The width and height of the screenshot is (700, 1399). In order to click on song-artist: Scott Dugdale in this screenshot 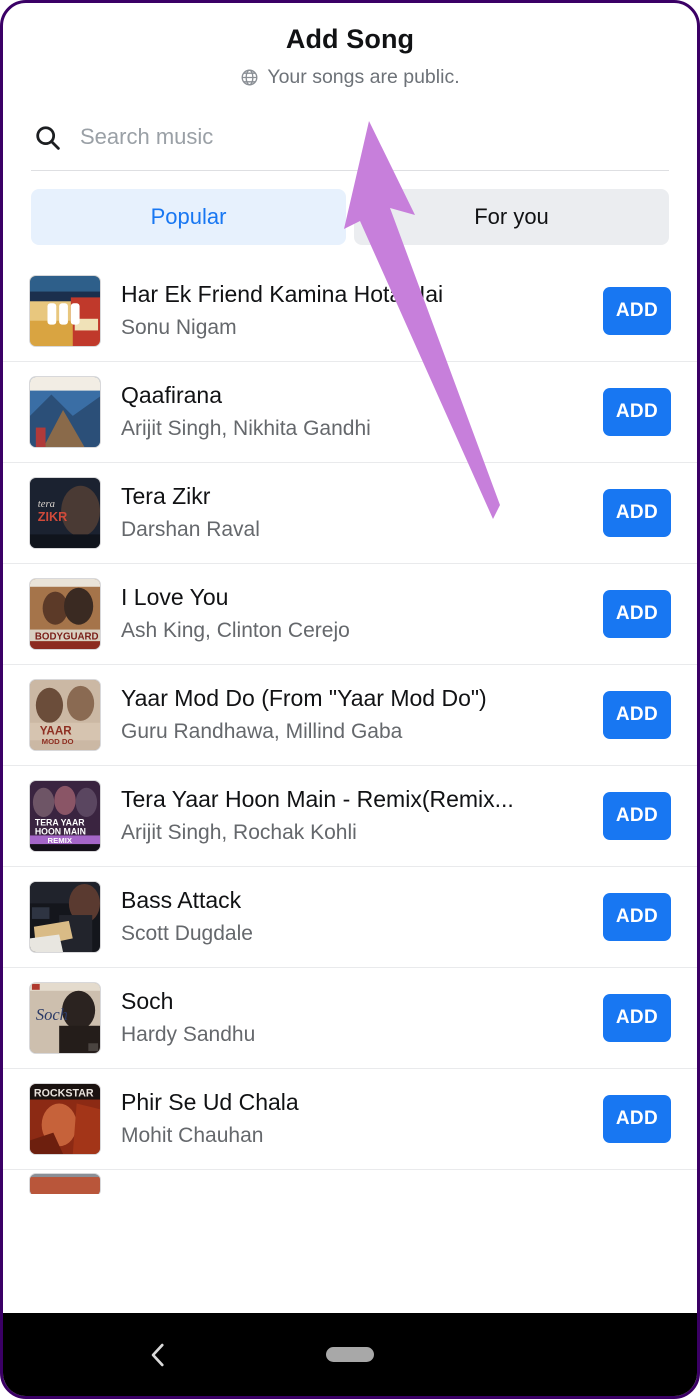, I will do `click(187, 933)`.